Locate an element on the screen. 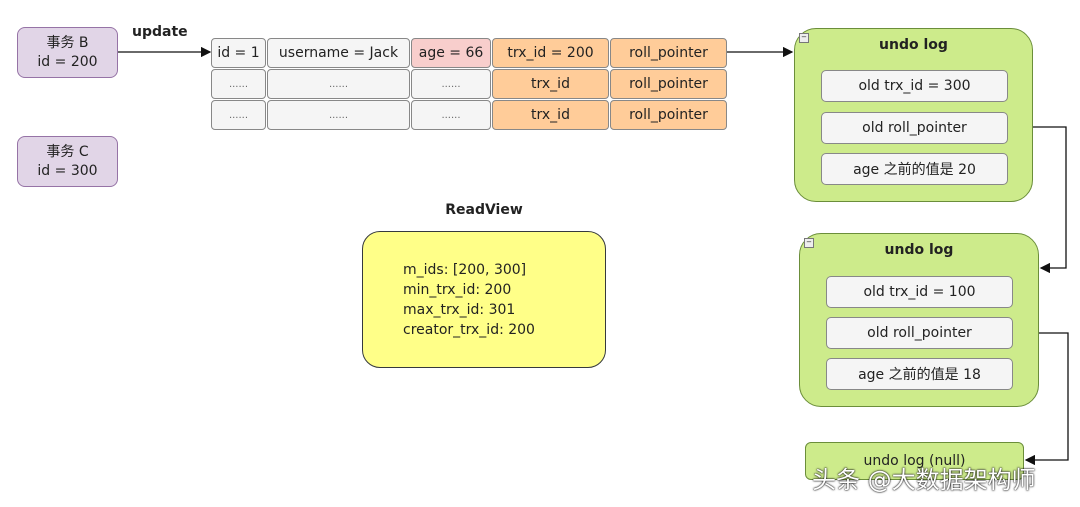 This screenshot has width=1080, height=507. readview-line: creator_trx_id: 200 is located at coordinates (469, 329).